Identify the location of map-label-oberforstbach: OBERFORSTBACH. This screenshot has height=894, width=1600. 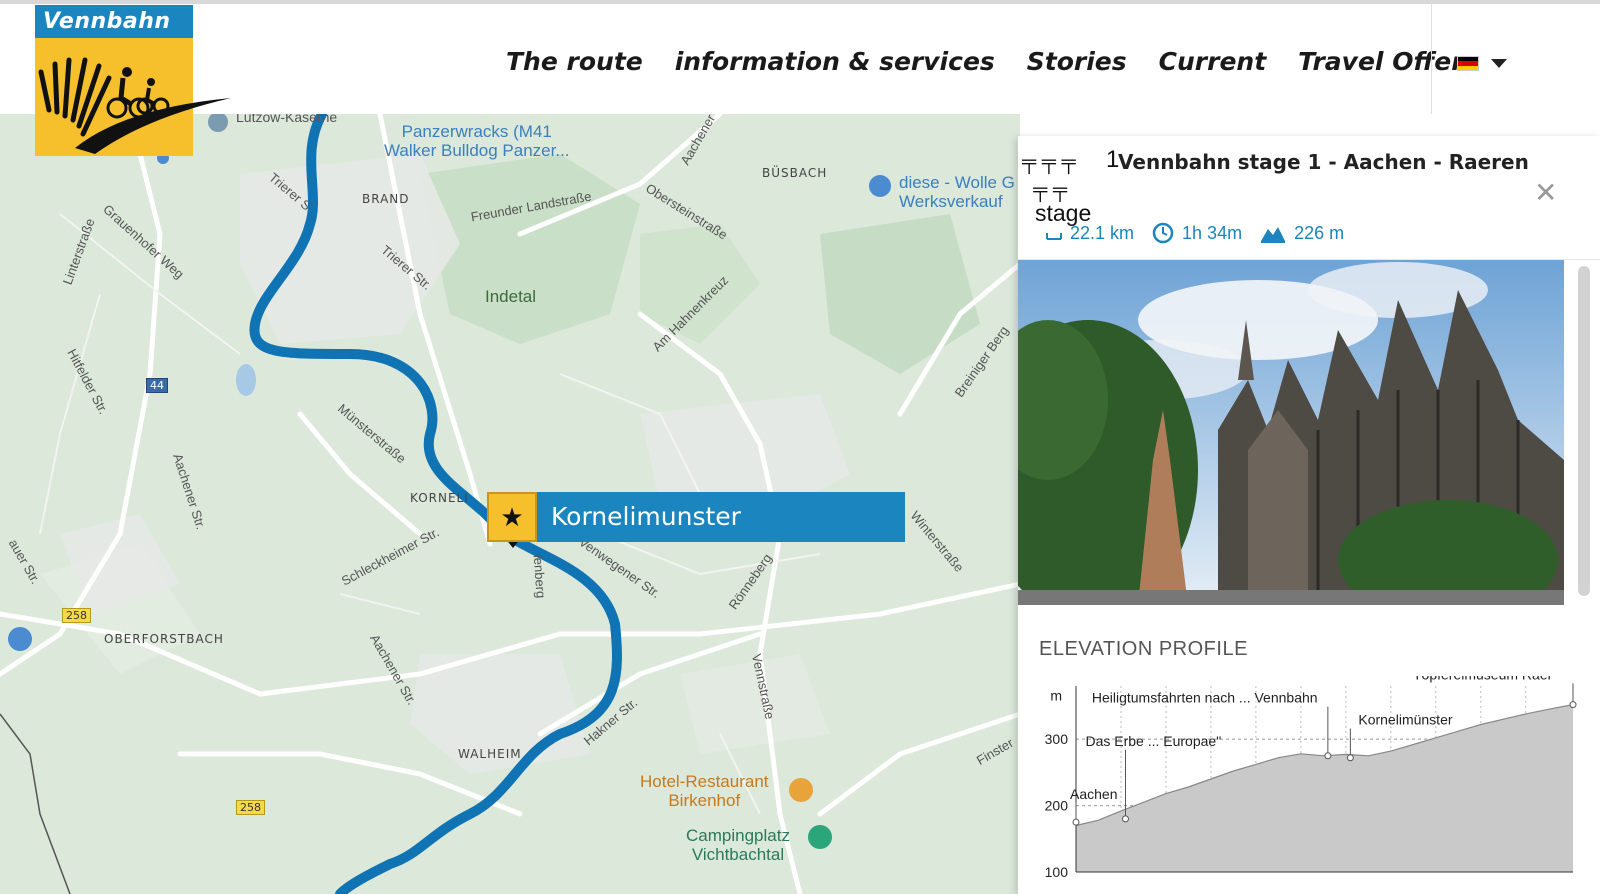
(164, 639).